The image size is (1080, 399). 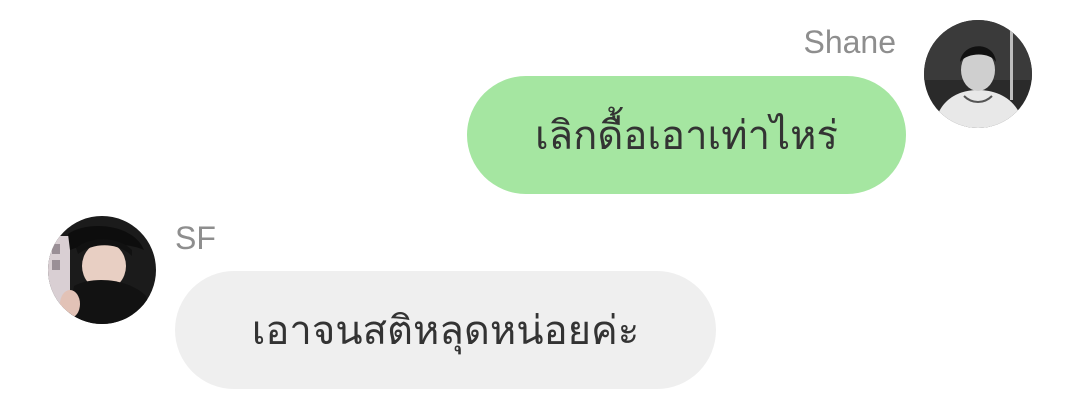 I want to click on message-bubble-incoming: เอาจนสติหลุดหน่อยค่ะ, so click(x=445, y=330).